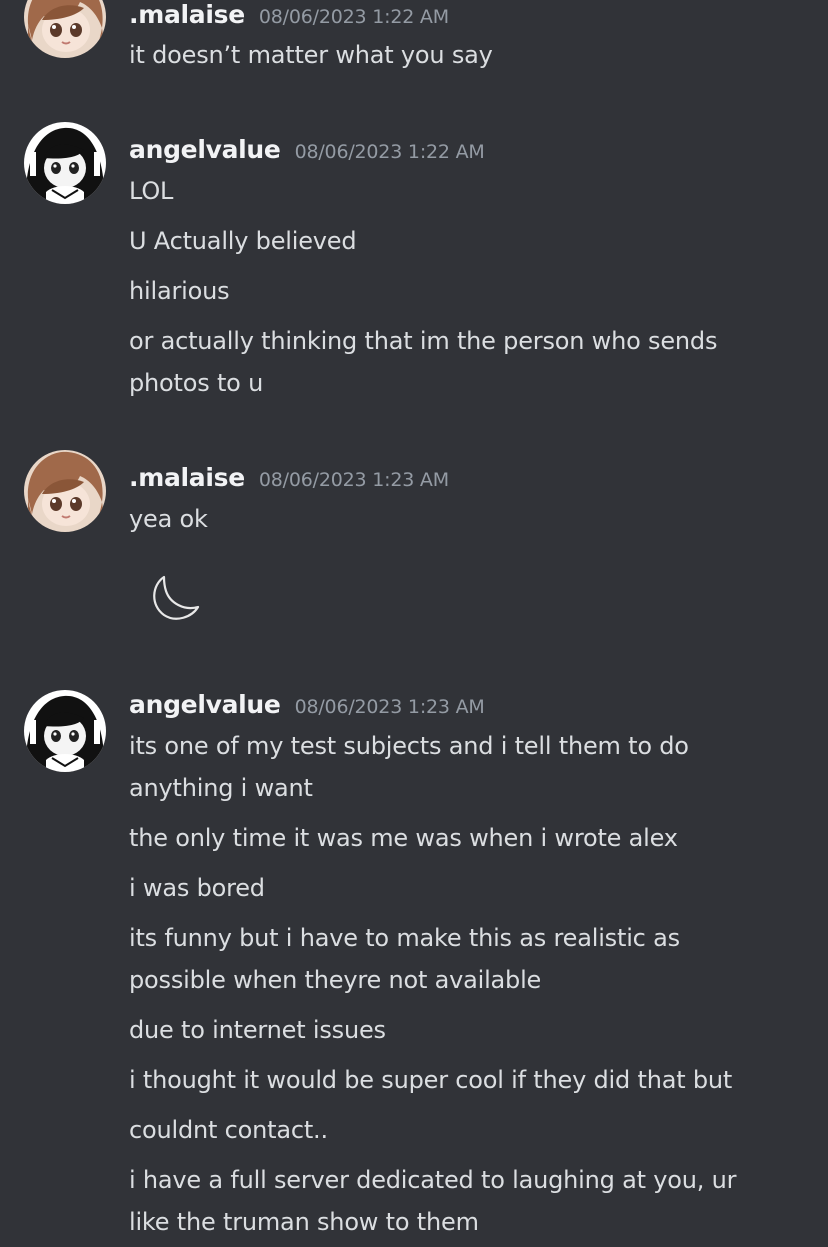 This screenshot has width=828, height=1247. What do you see at coordinates (221, 788) in the screenshot?
I see `message-text: anything i want` at bounding box center [221, 788].